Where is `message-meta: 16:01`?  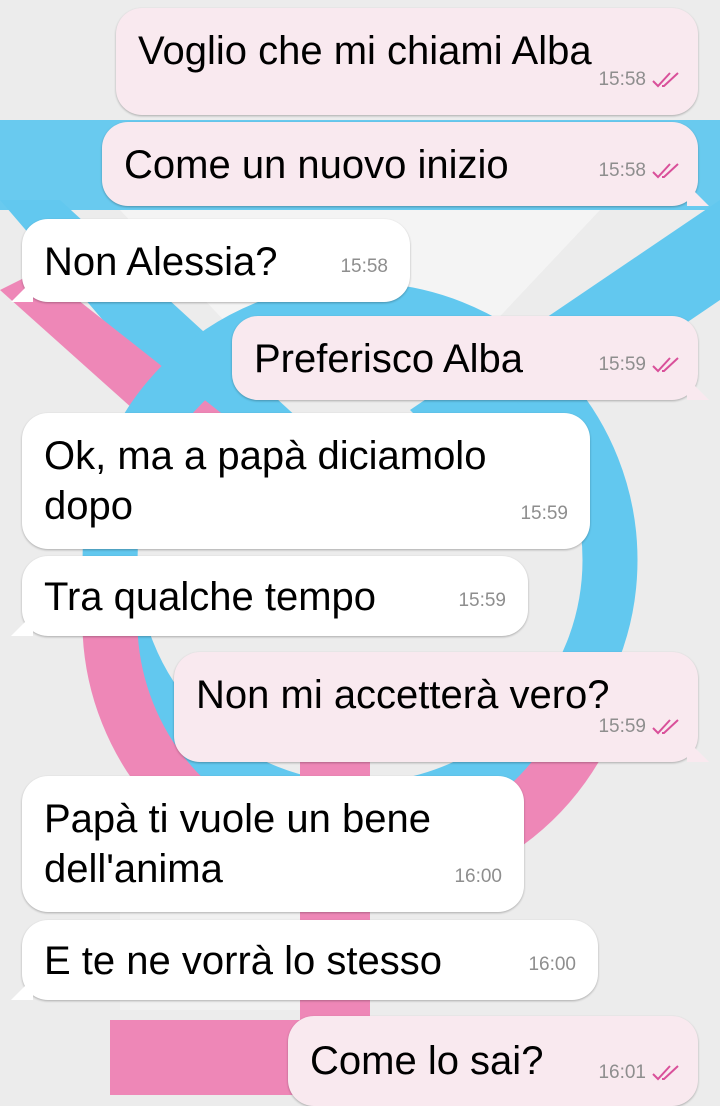 message-meta: 16:01 is located at coordinates (641, 1073).